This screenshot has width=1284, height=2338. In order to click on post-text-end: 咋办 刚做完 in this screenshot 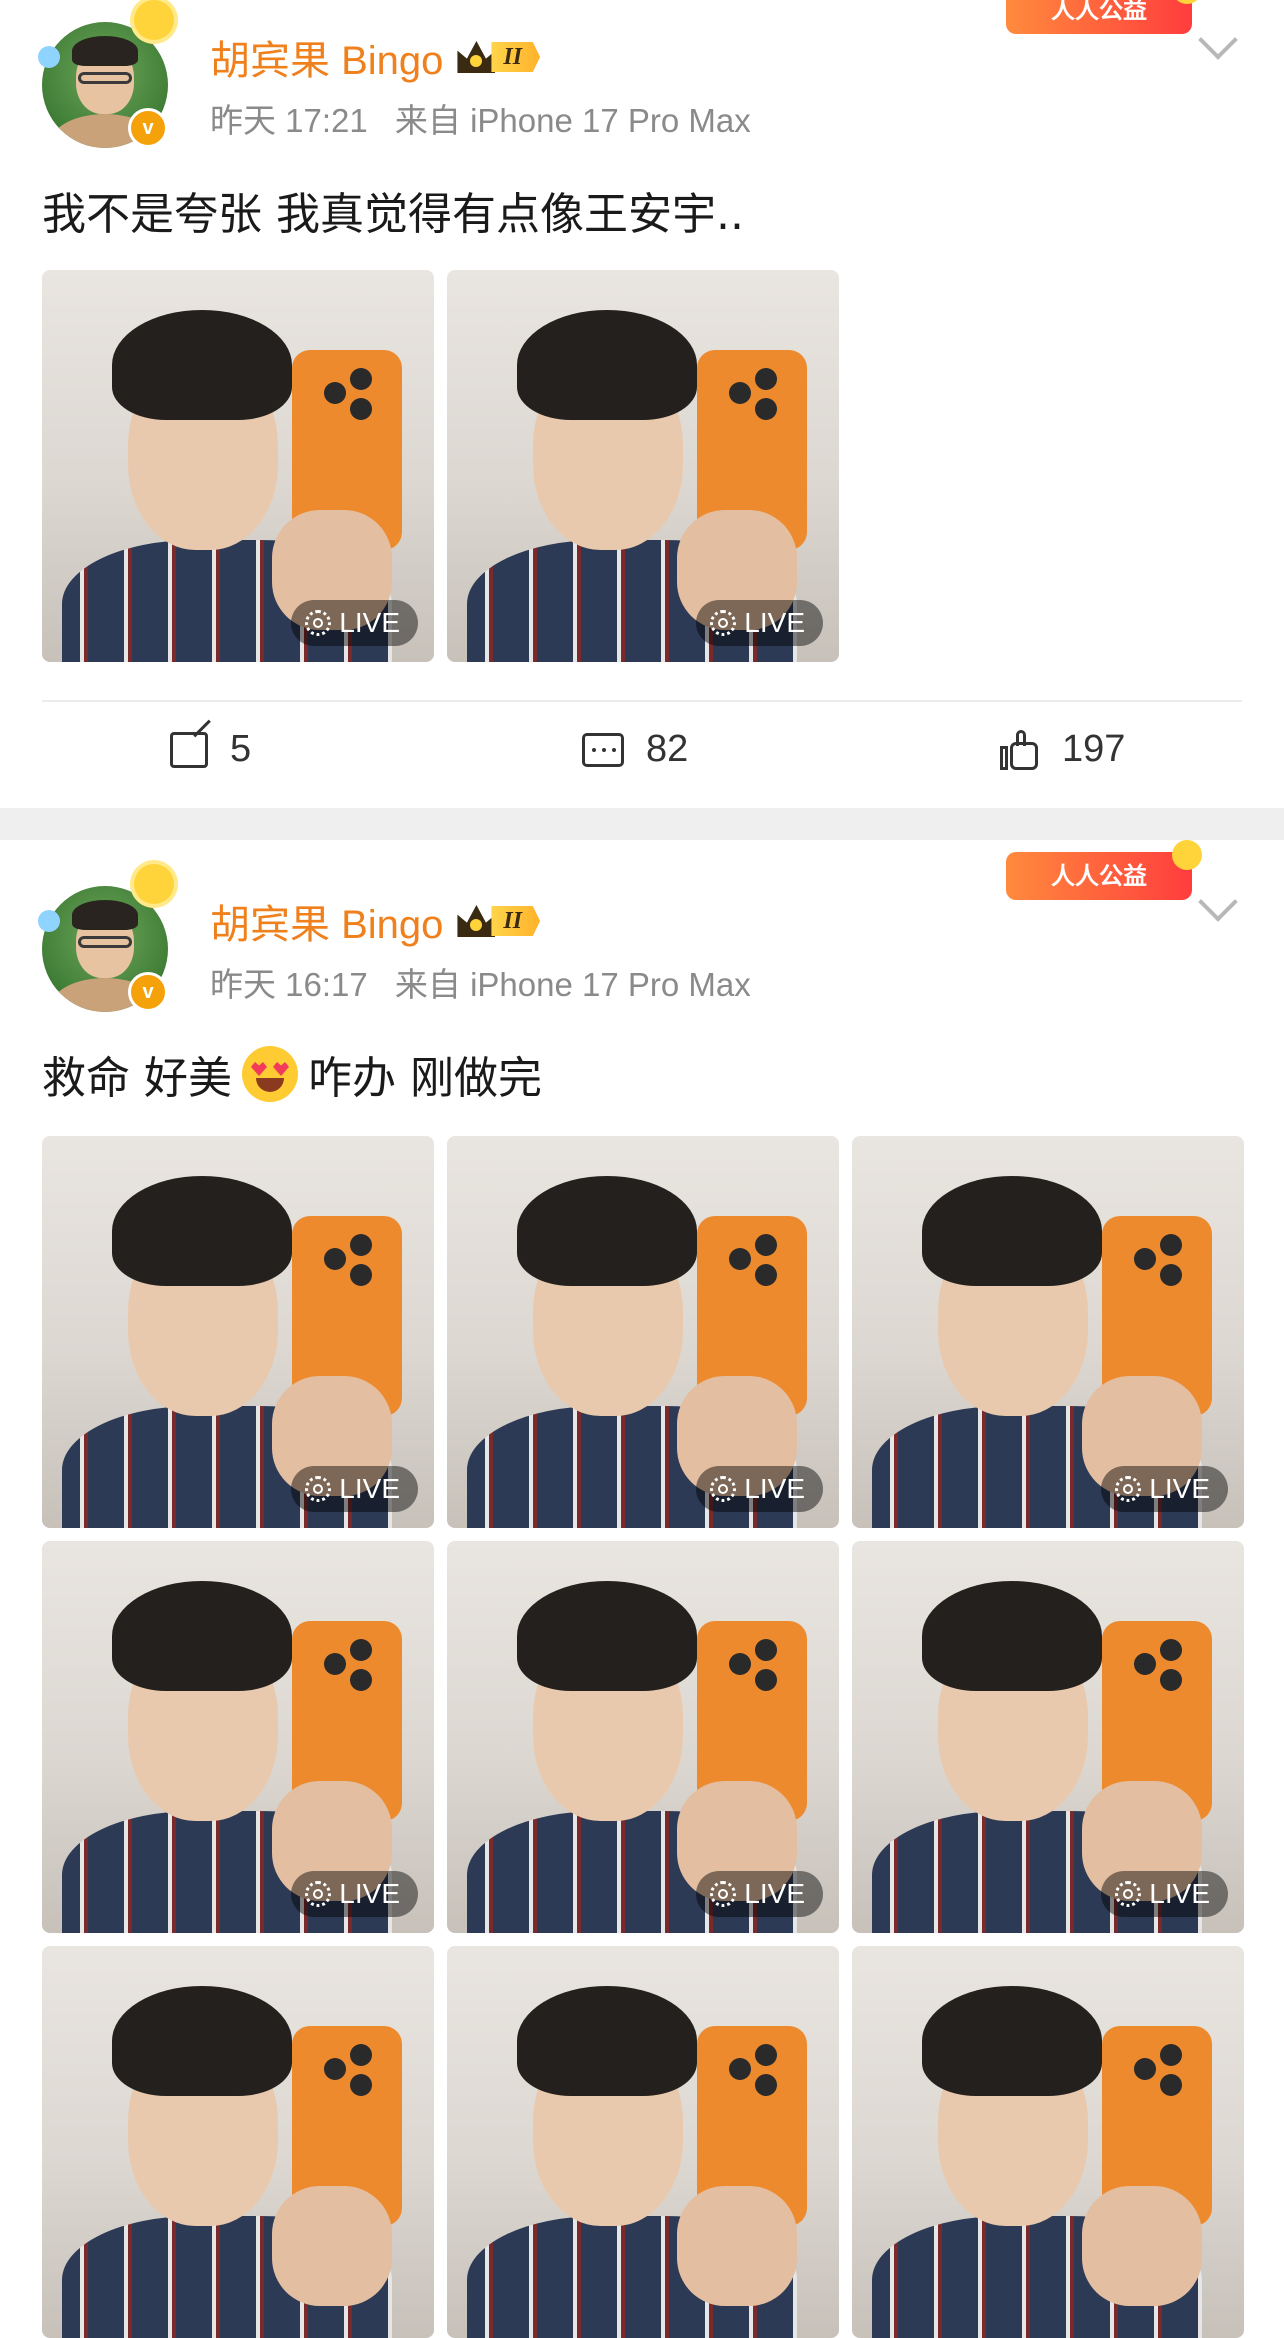, I will do `click(425, 1078)`.